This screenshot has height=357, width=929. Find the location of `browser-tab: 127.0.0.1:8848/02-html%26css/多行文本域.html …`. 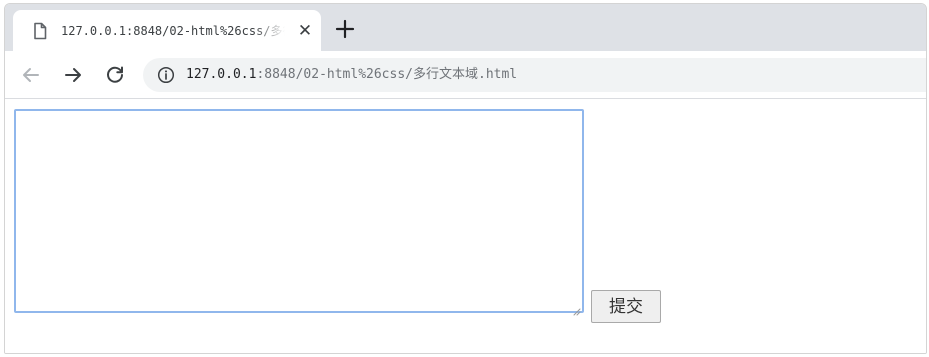

browser-tab: 127.0.0.1:8848/02-html%26css/多行文本域.html … is located at coordinates (167, 30).